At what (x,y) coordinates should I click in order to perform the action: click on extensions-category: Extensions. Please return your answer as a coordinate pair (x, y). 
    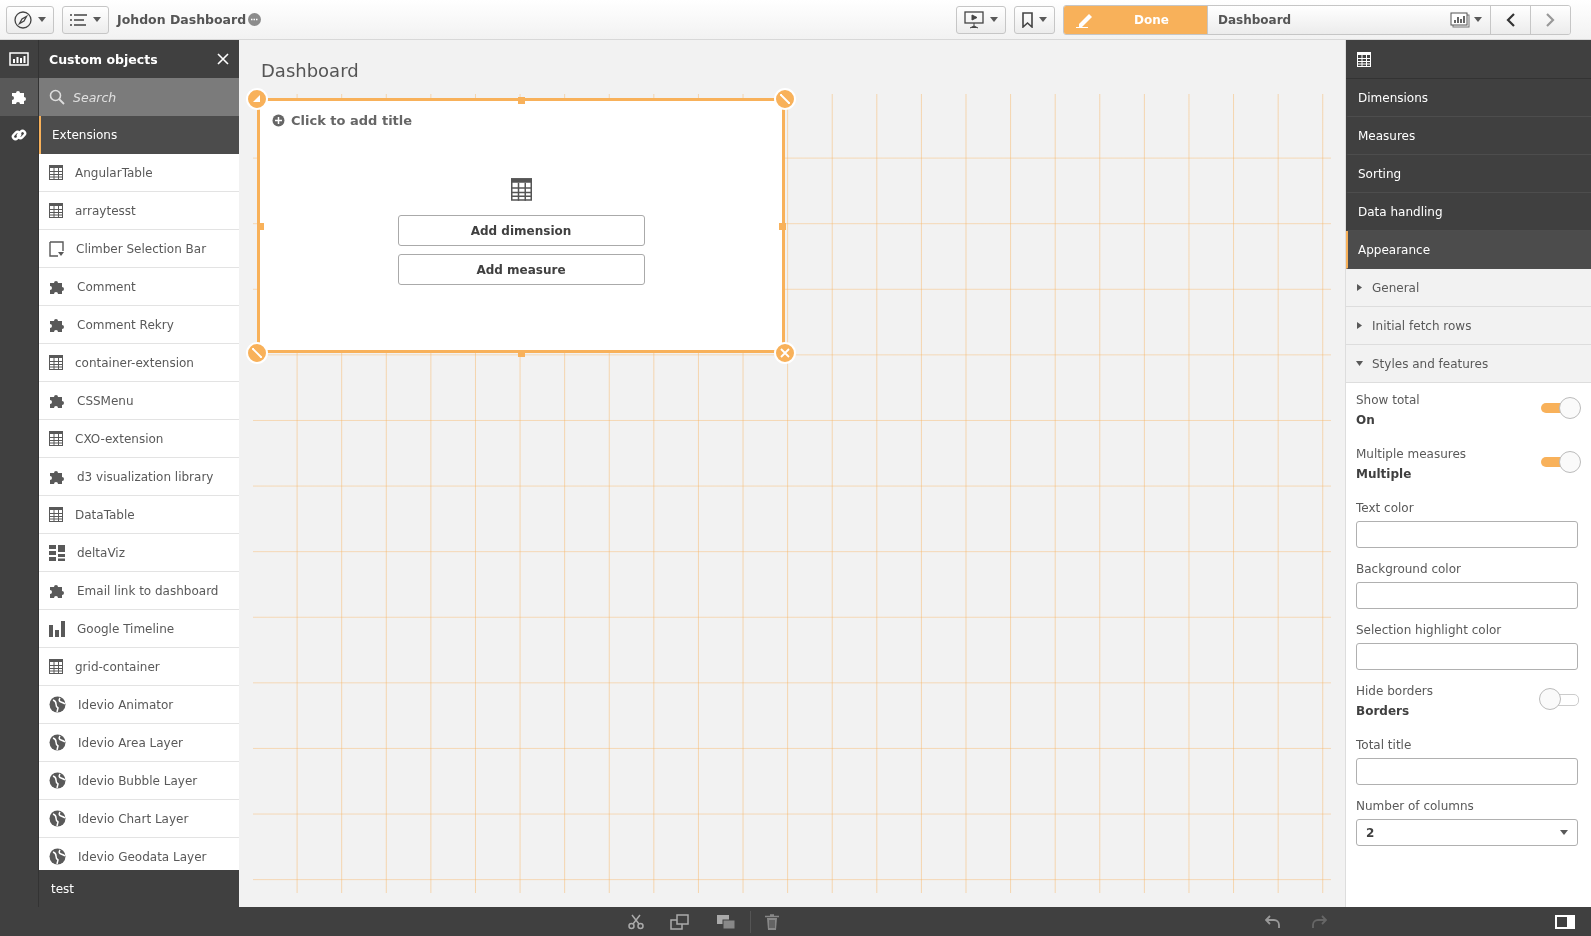
    Looking at the image, I should click on (139, 135).